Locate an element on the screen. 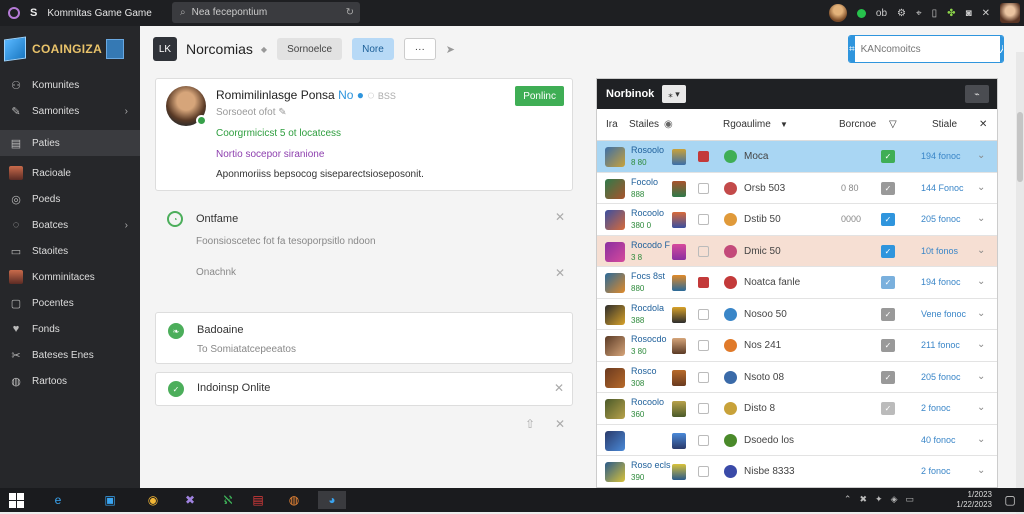 This screenshot has height=514, width=1024. sidebar-item-boatces: ◌ Boatces › is located at coordinates (70, 225).